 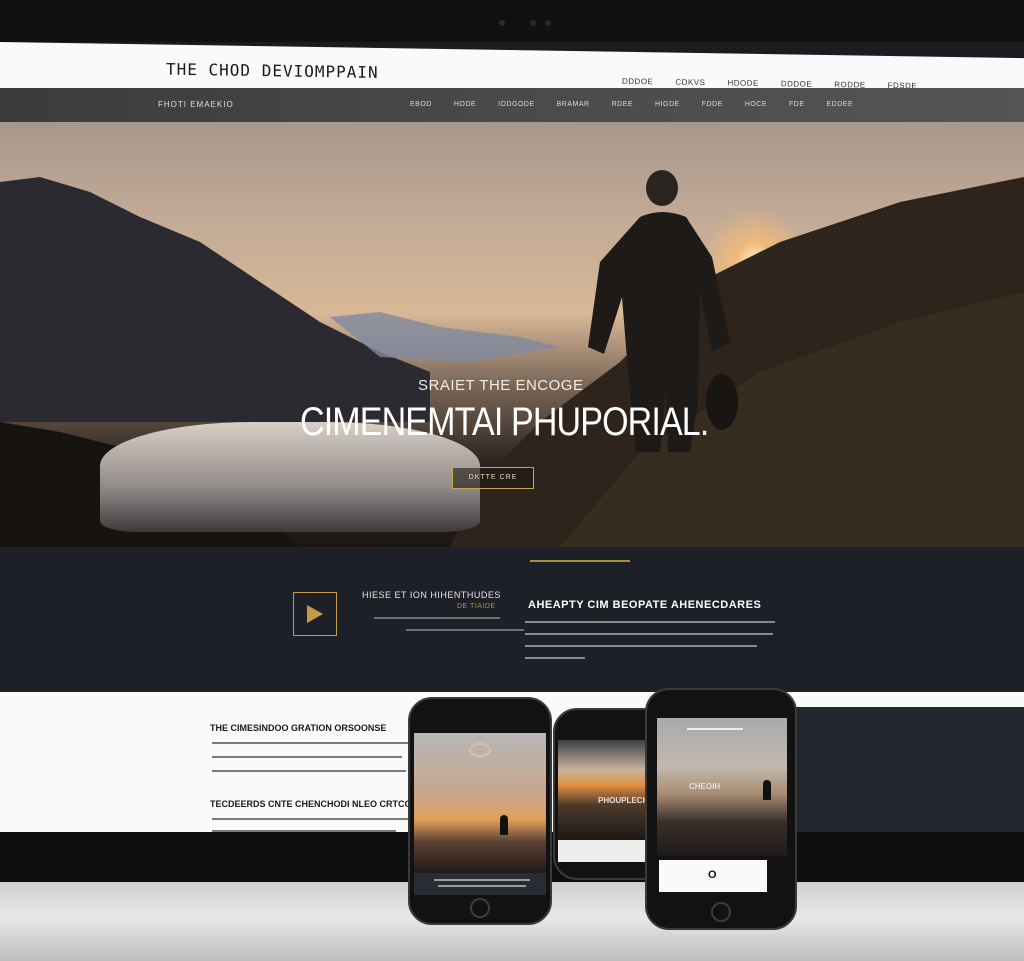 I want to click on nav-link: HOCE, so click(x=756, y=104).